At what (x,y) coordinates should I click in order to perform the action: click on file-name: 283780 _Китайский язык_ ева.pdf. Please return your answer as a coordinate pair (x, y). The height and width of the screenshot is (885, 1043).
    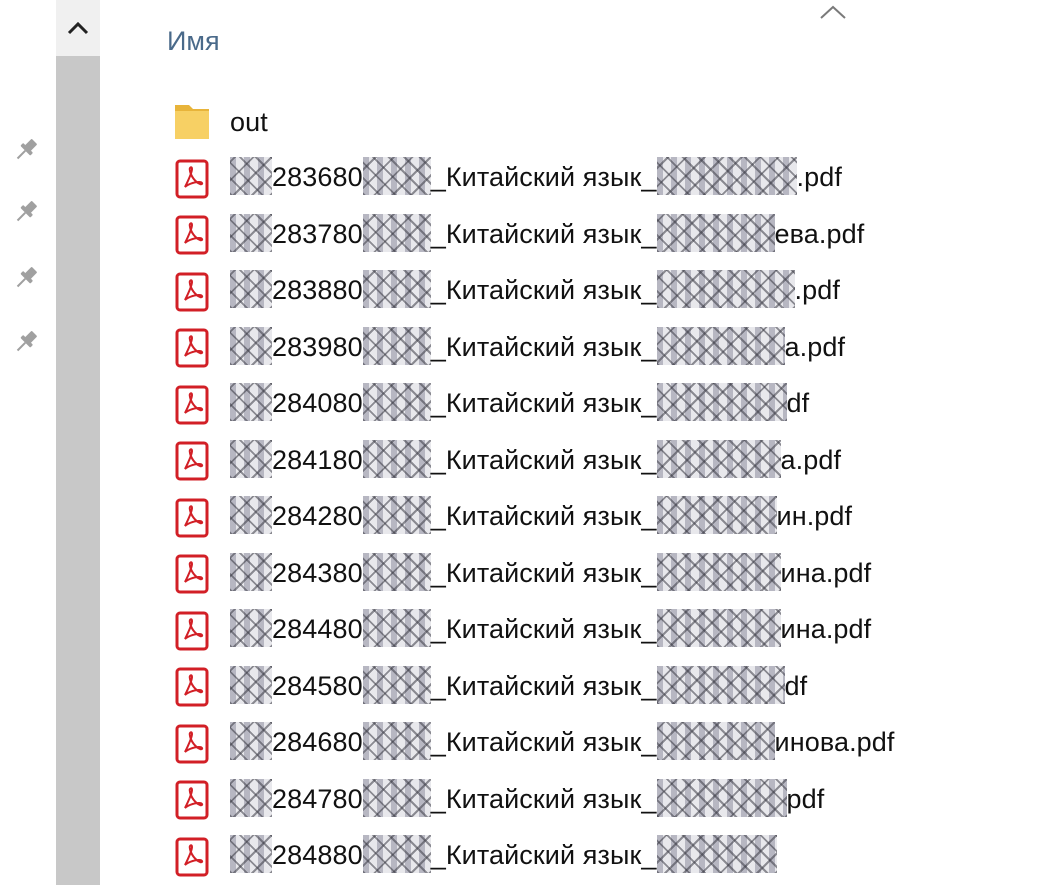
    Looking at the image, I should click on (547, 232).